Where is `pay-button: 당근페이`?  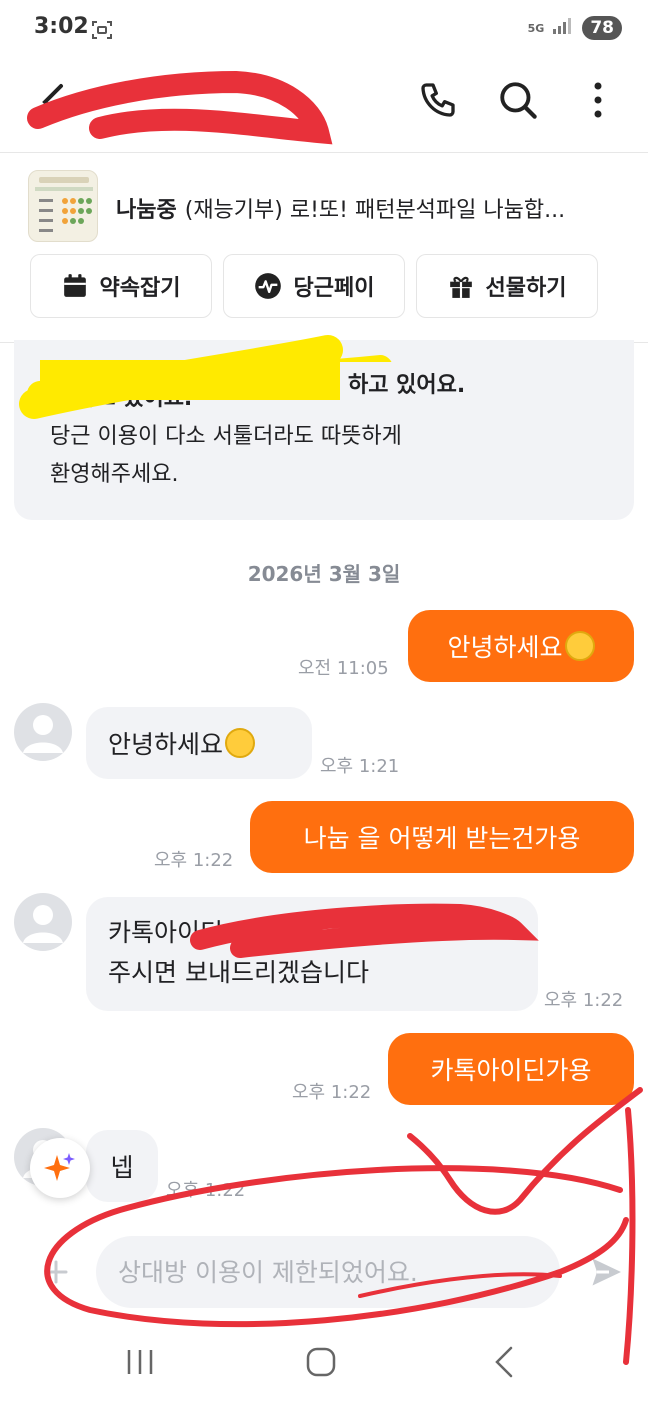
pay-button: 당근페이 is located at coordinates (314, 286).